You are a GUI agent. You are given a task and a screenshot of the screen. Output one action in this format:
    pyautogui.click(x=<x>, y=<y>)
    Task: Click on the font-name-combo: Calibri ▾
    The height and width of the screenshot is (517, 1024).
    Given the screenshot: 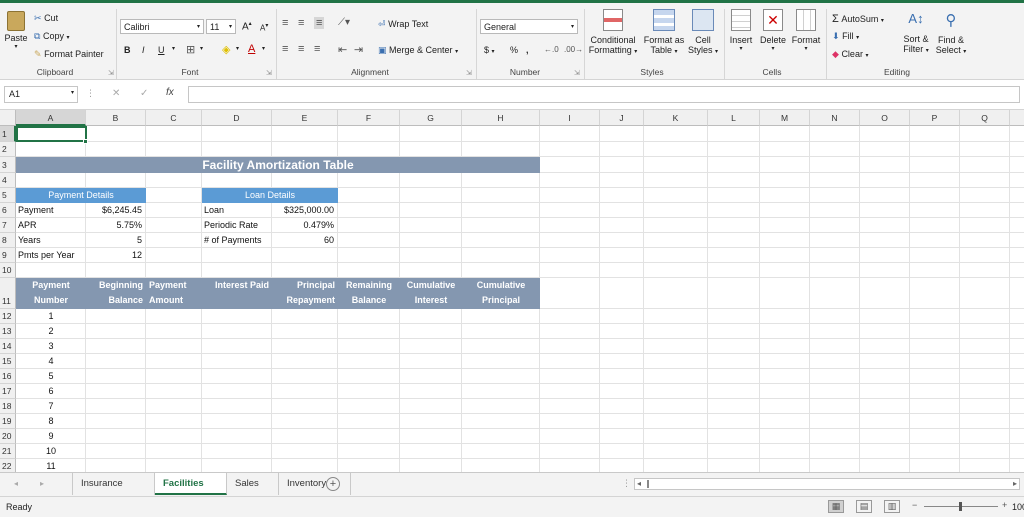 What is the action you would take?
    pyautogui.click(x=162, y=26)
    